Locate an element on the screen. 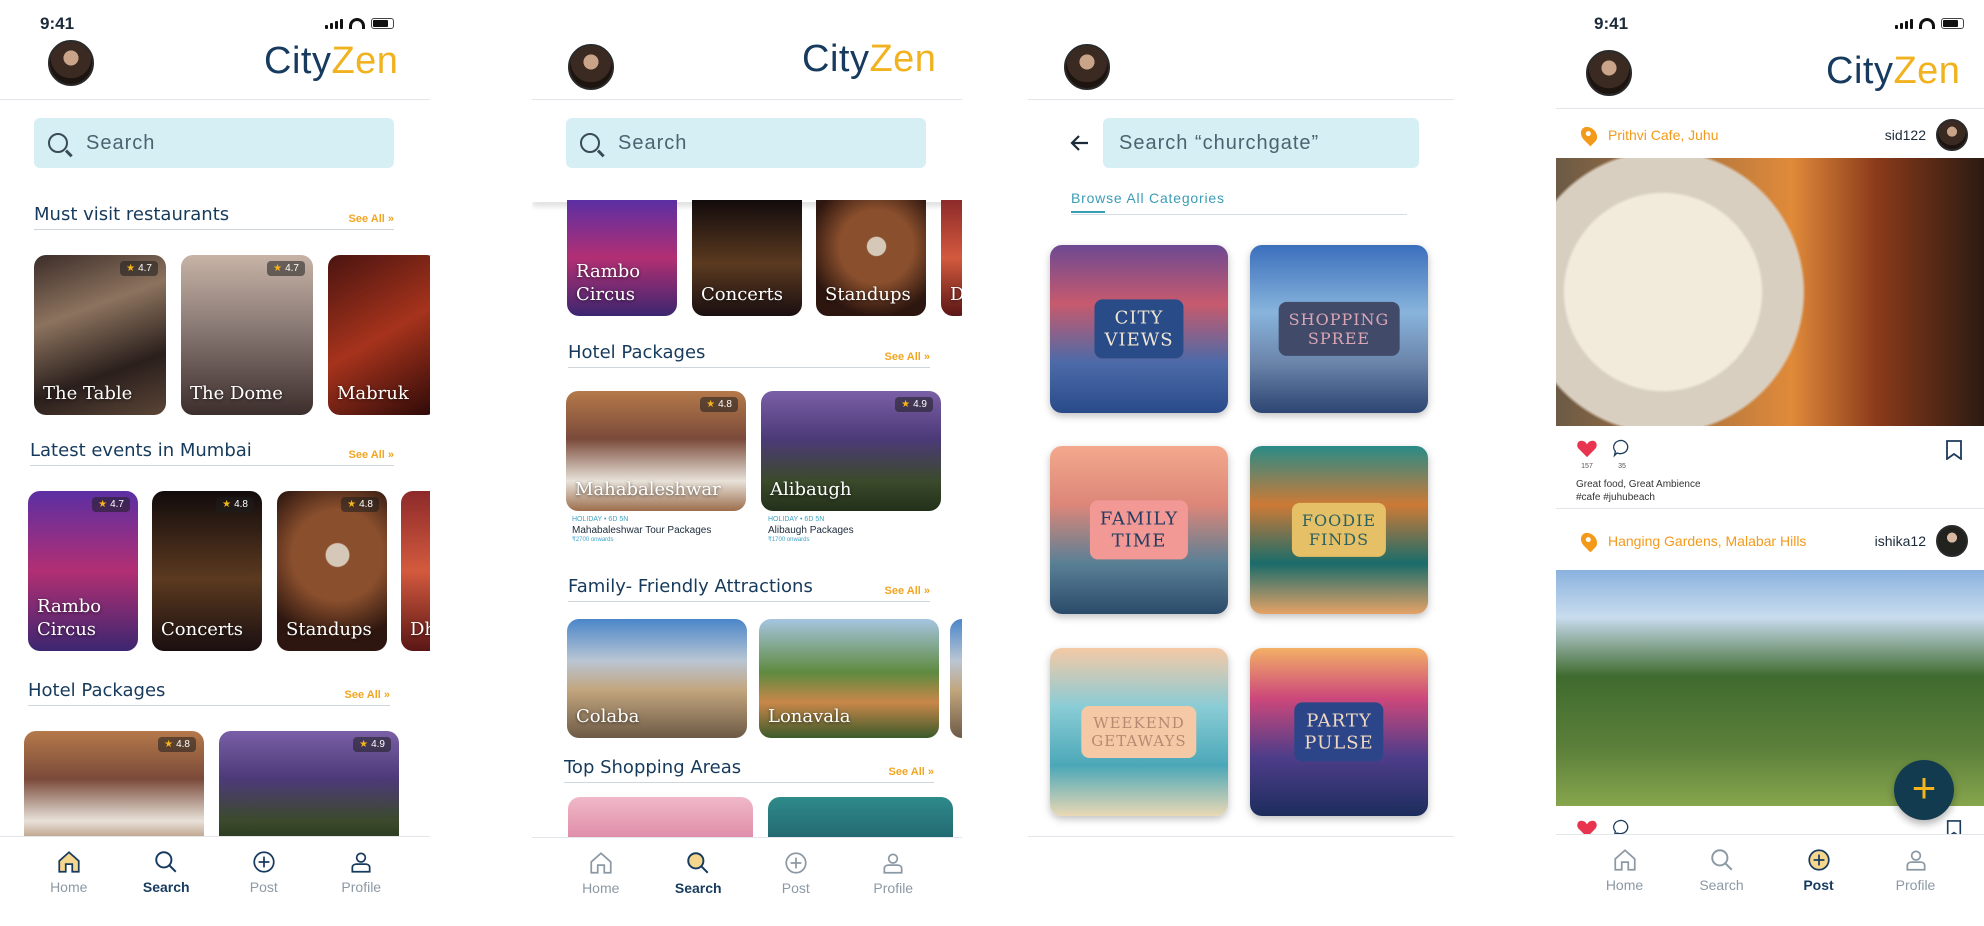 The height and width of the screenshot is (926, 1984). category-card: FAMILY TIME is located at coordinates (1139, 530).